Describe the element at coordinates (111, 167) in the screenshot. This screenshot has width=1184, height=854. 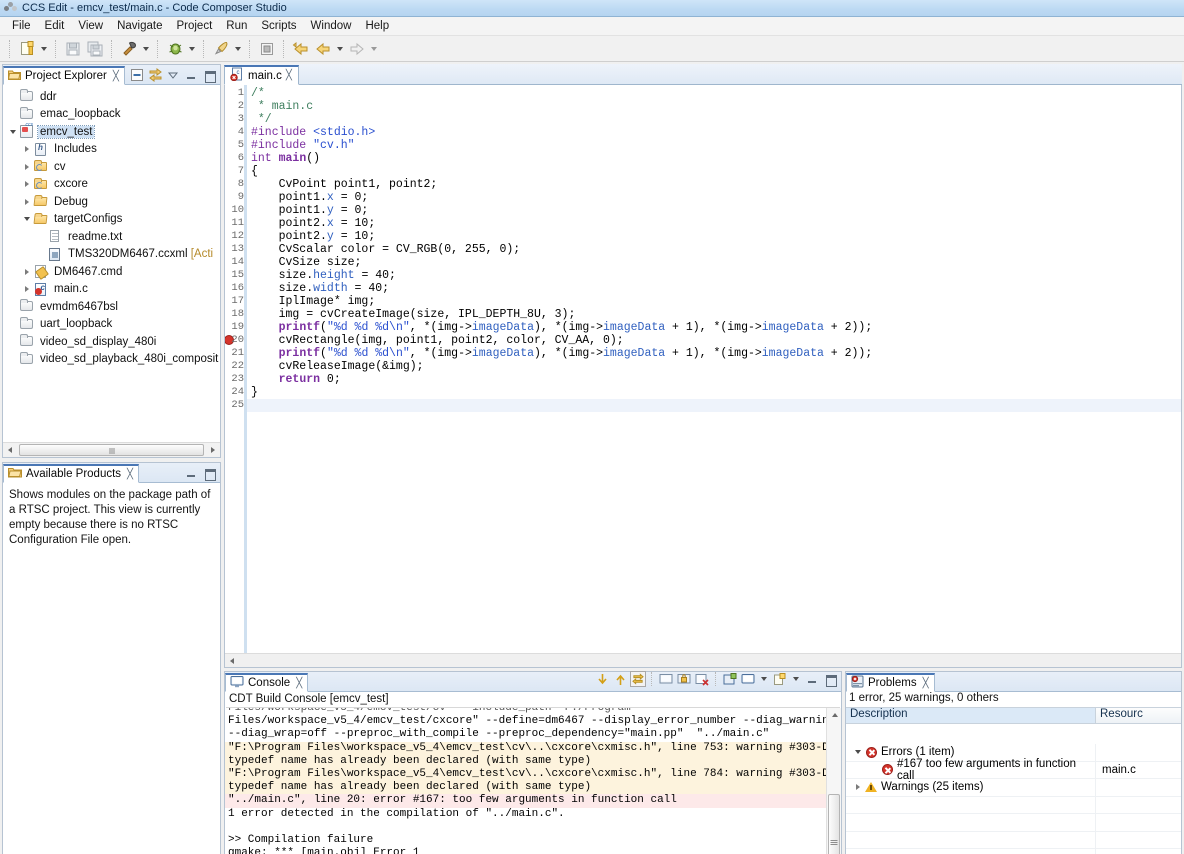
I see `tree-item-cv: cv` at that location.